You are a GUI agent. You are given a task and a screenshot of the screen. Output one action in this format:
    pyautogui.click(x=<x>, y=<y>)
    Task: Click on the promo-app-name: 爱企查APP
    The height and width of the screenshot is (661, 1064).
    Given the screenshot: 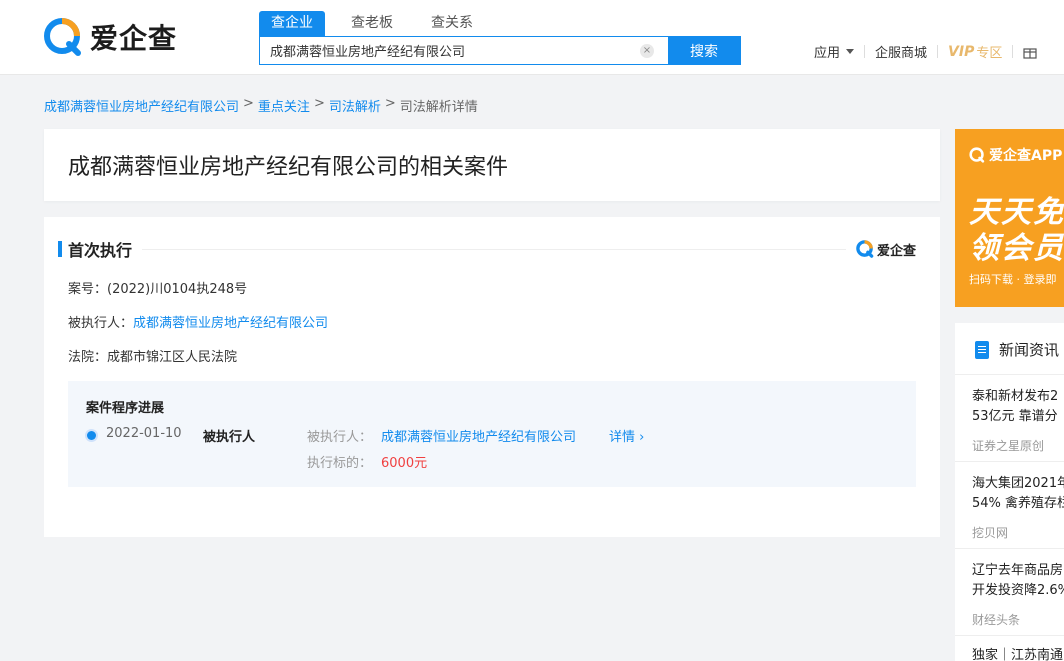 What is the action you would take?
    pyautogui.click(x=1026, y=156)
    